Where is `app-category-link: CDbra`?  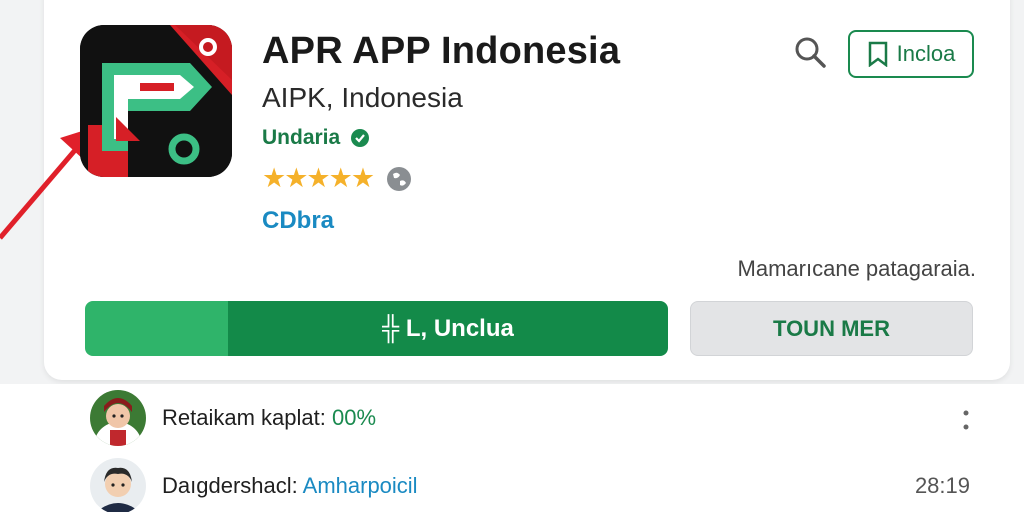
app-category-link: CDbra is located at coordinates (298, 221).